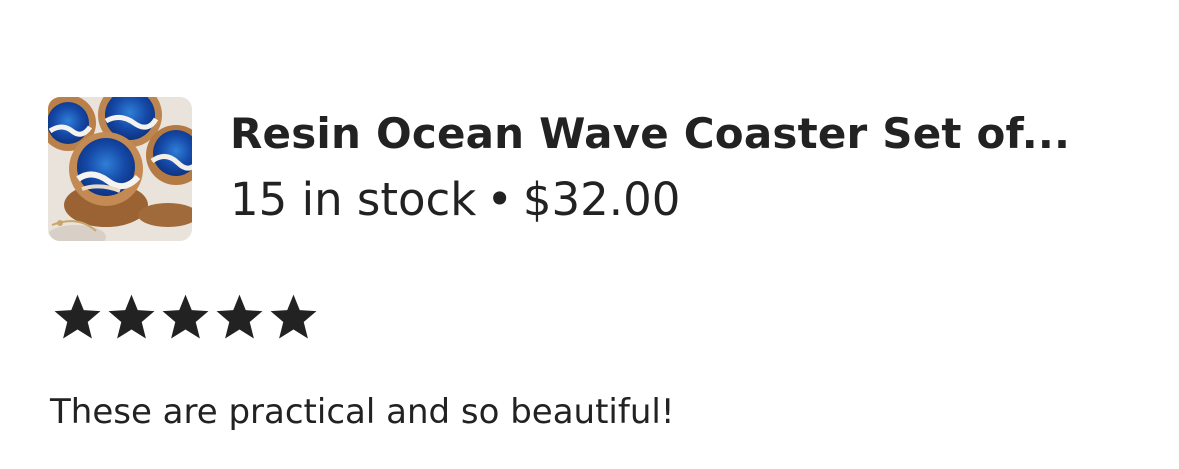  I want to click on coaster-image, so click(120, 169).